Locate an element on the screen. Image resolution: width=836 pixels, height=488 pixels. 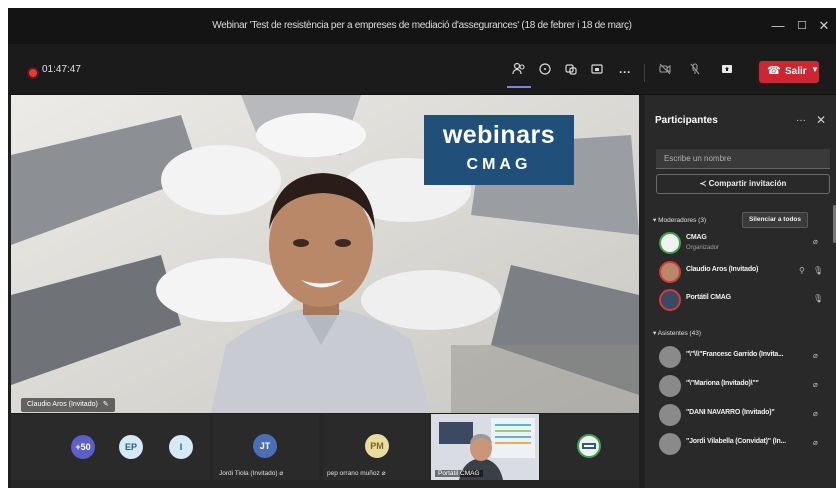
logo-line-1: webinars is located at coordinates (499, 135).